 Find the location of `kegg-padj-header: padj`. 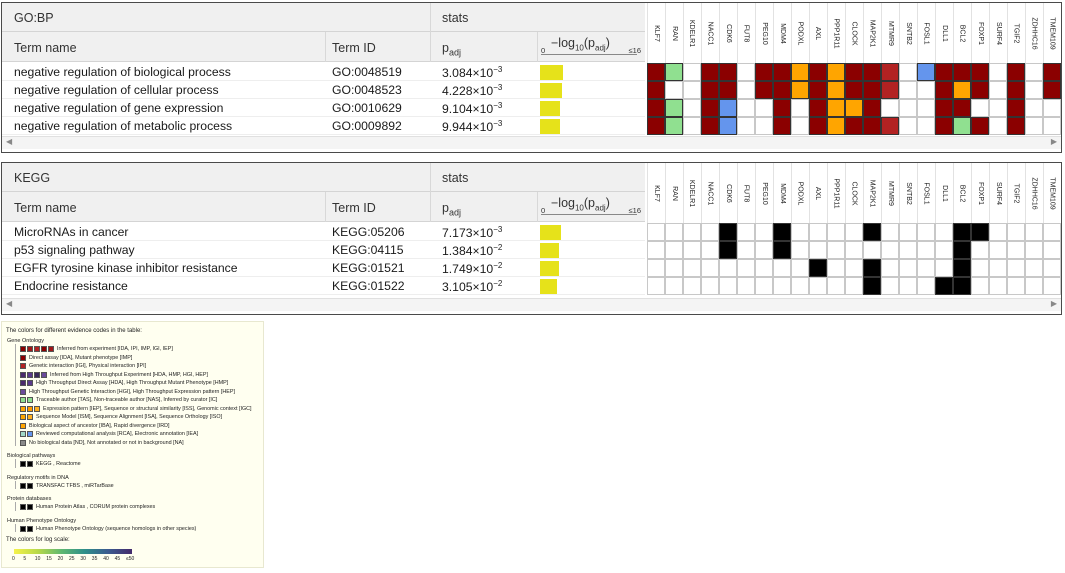

kegg-padj-header: padj is located at coordinates (451, 209).